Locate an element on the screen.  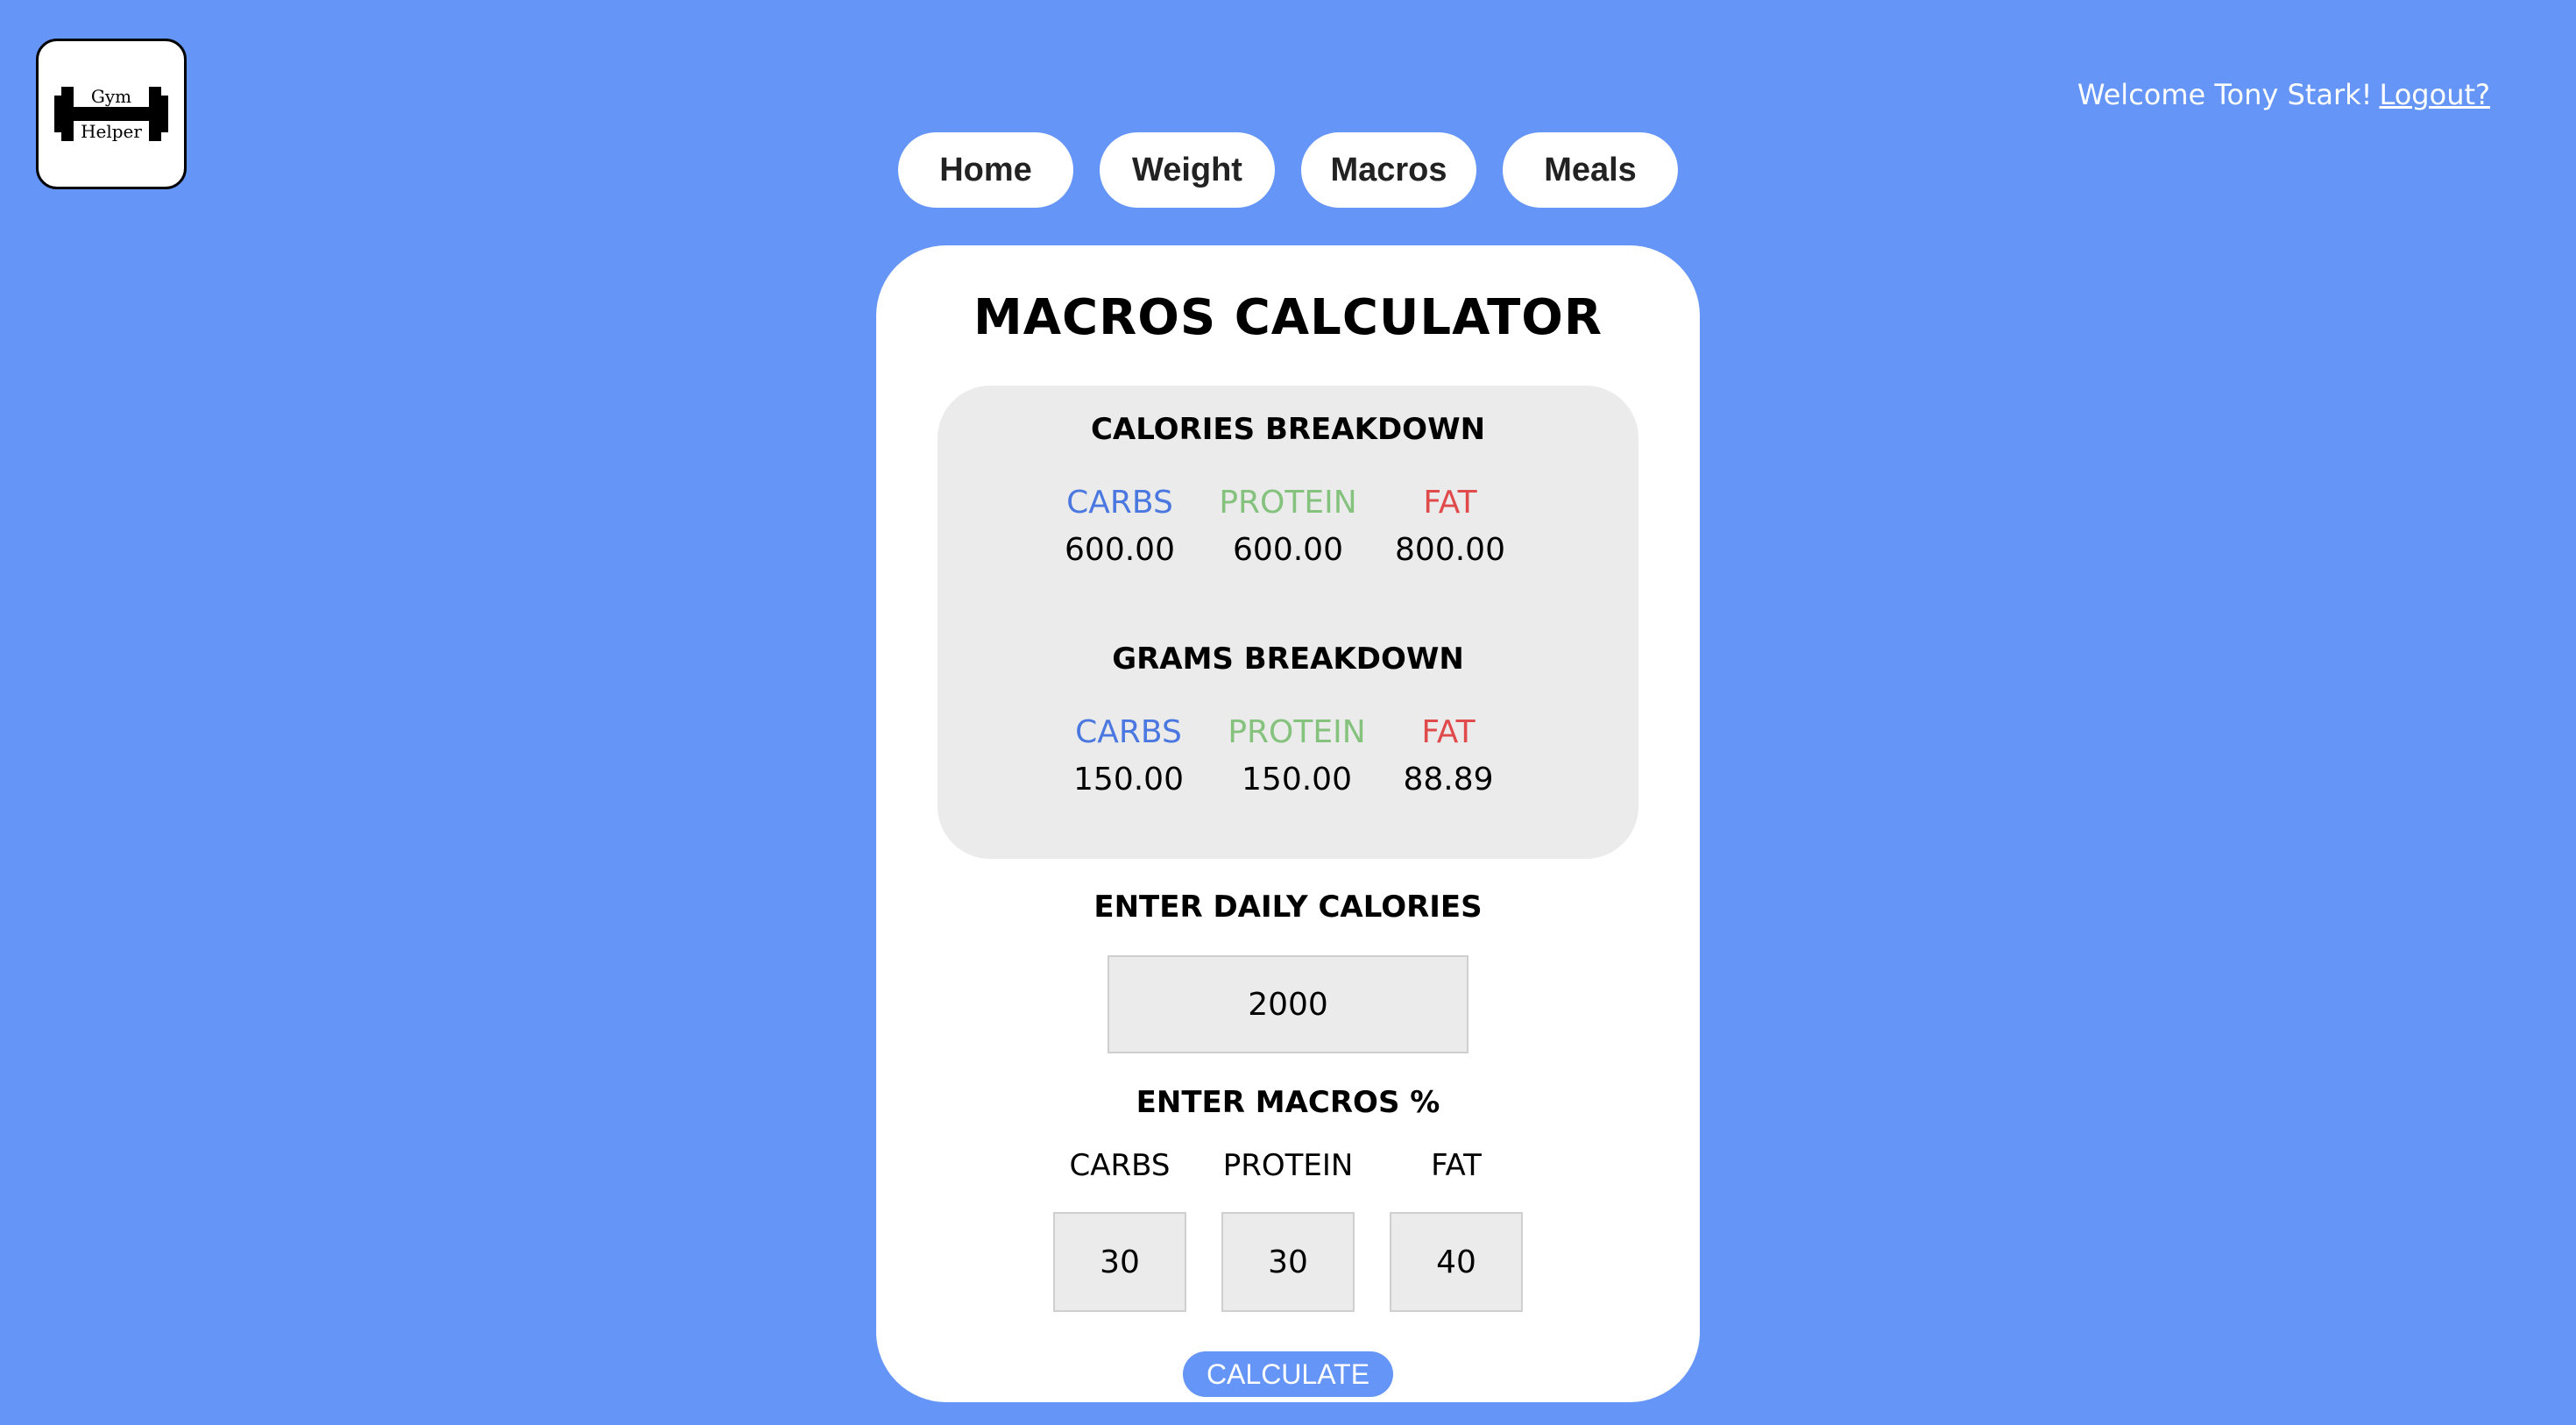
calories-carbs-value: 600.00 is located at coordinates (1120, 550).